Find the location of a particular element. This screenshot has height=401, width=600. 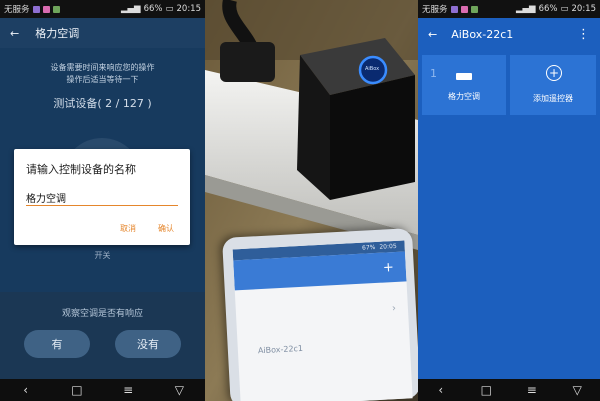

switch-label: 开关 is located at coordinates (102, 255).